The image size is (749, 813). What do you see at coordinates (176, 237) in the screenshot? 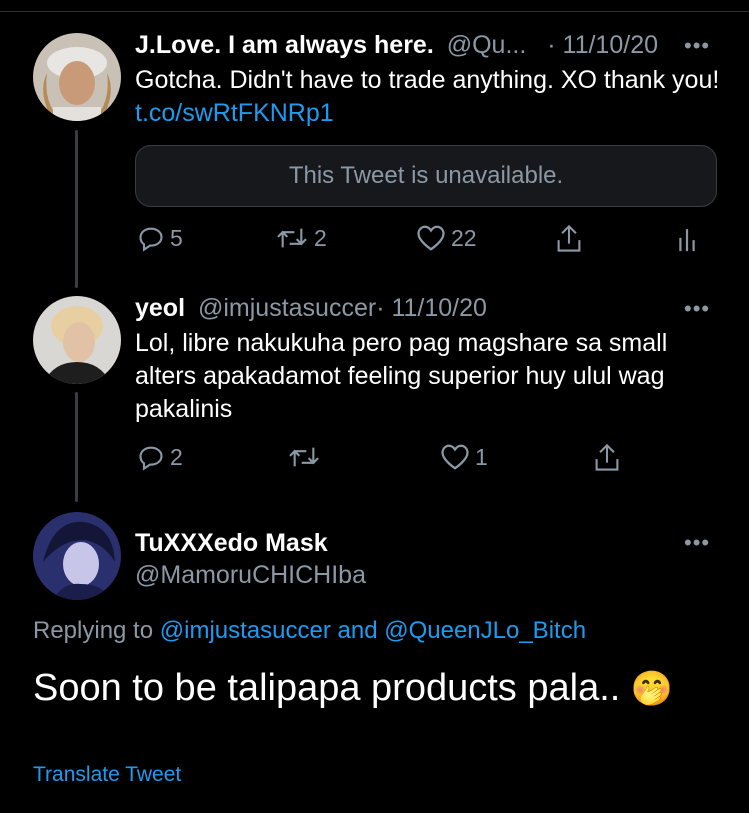
I see `reply-count: 5` at bounding box center [176, 237].